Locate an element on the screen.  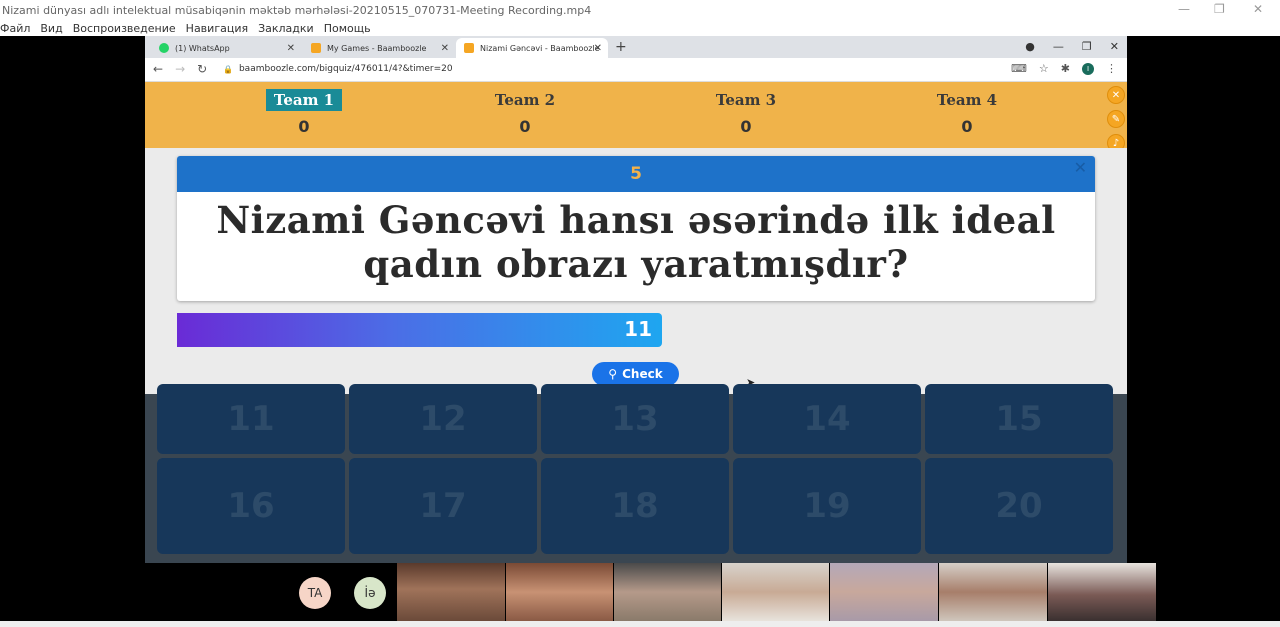
tile-18: 18 is located at coordinates (635, 506).